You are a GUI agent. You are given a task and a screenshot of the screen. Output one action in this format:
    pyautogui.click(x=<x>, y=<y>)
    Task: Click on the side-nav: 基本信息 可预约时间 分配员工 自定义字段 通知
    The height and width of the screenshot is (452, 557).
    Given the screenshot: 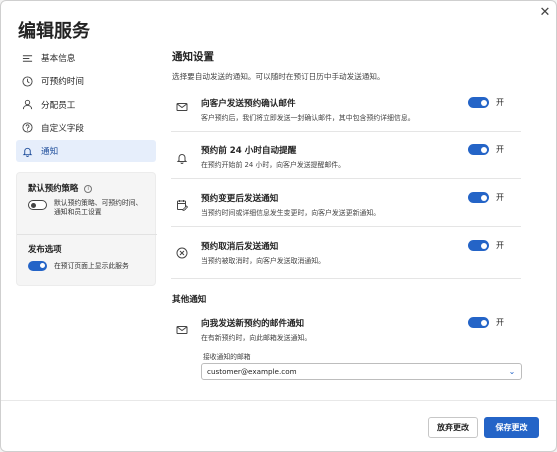 What is the action you would take?
    pyautogui.click(x=86, y=105)
    